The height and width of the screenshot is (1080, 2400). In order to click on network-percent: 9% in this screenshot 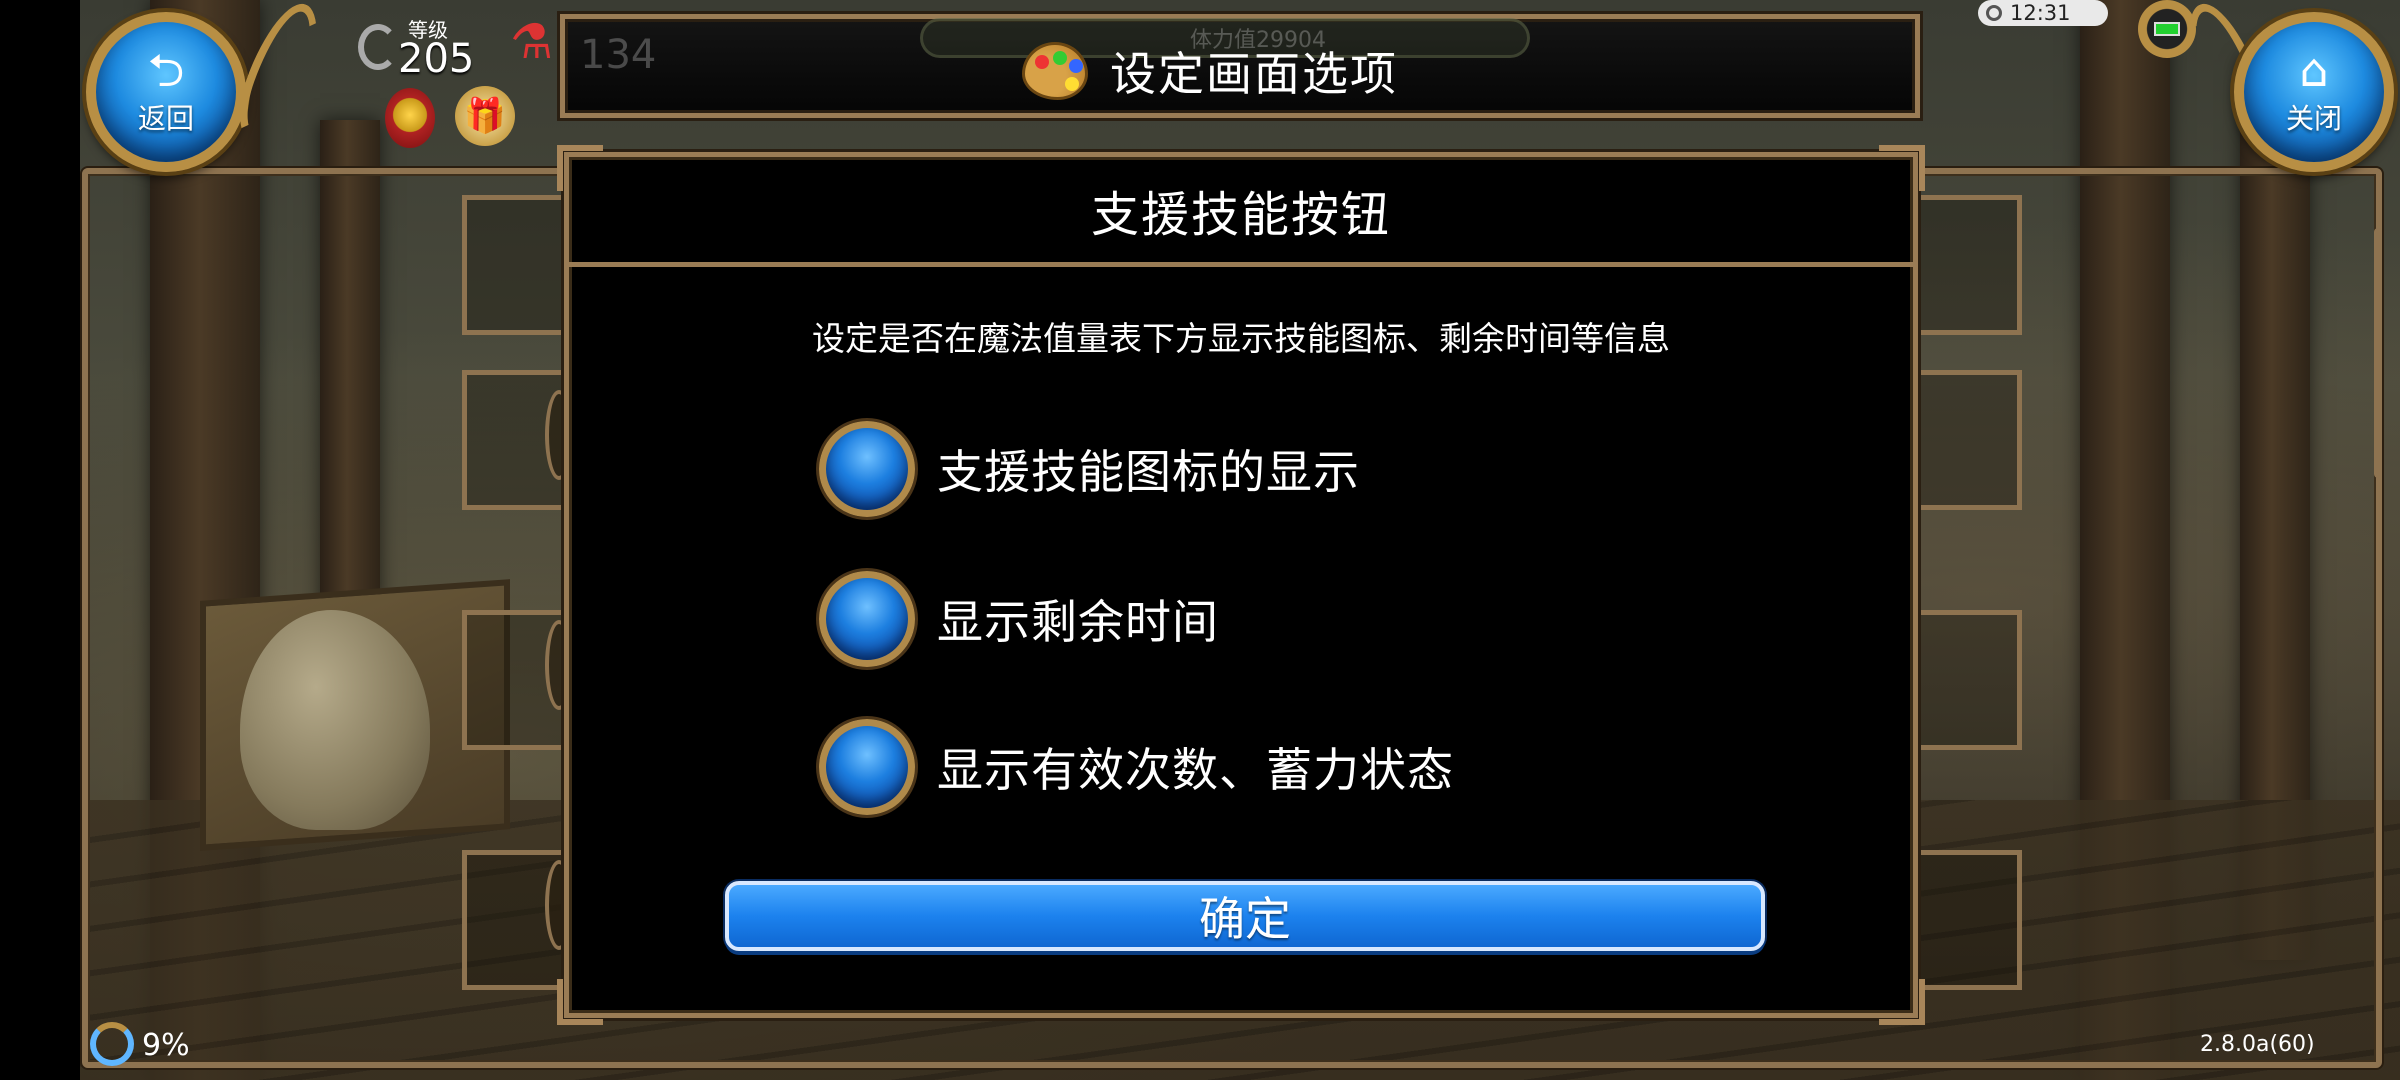, I will do `click(166, 1045)`.